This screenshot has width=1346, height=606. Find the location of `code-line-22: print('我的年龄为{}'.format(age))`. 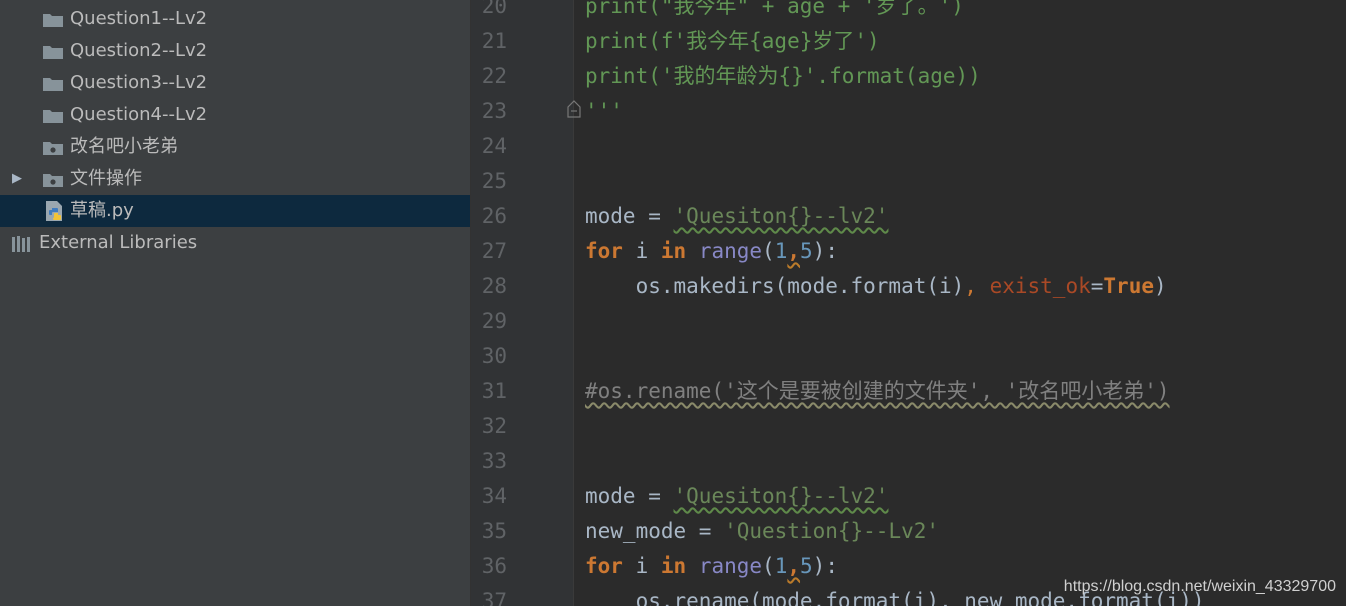

code-line-22: print('我的年龄为{}'.format(age)) is located at coordinates (783, 76).